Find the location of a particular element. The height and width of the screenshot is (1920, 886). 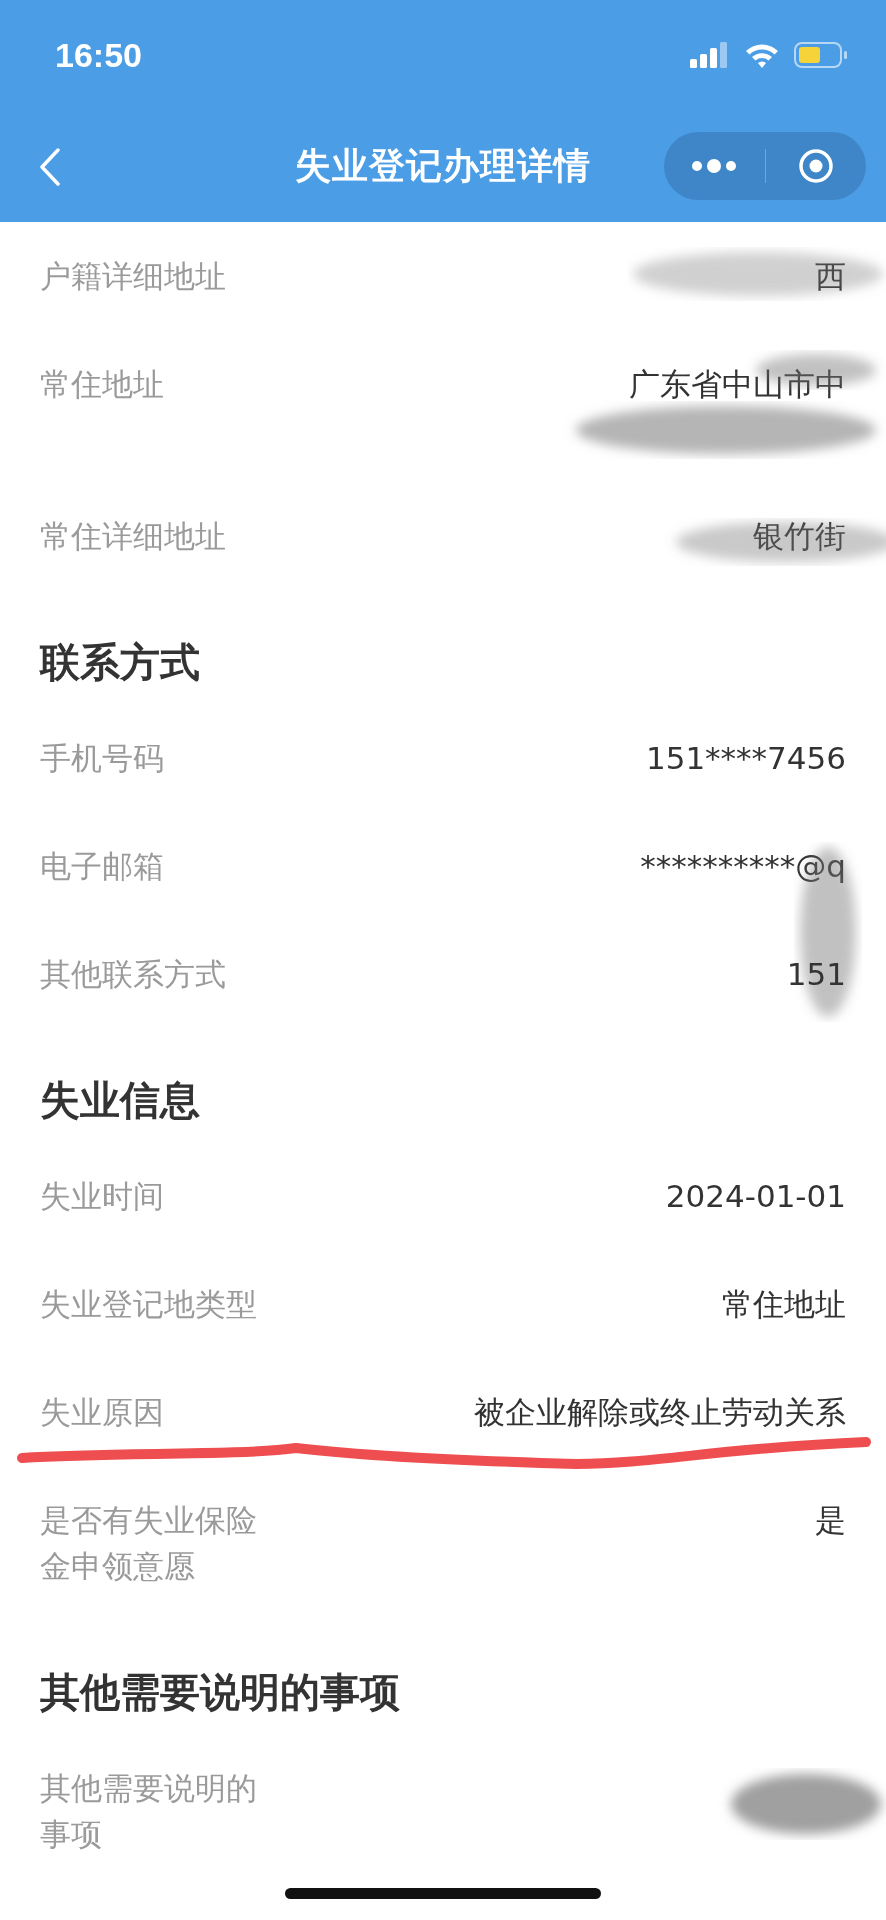

field-label: 常住地址 is located at coordinates (102, 384).